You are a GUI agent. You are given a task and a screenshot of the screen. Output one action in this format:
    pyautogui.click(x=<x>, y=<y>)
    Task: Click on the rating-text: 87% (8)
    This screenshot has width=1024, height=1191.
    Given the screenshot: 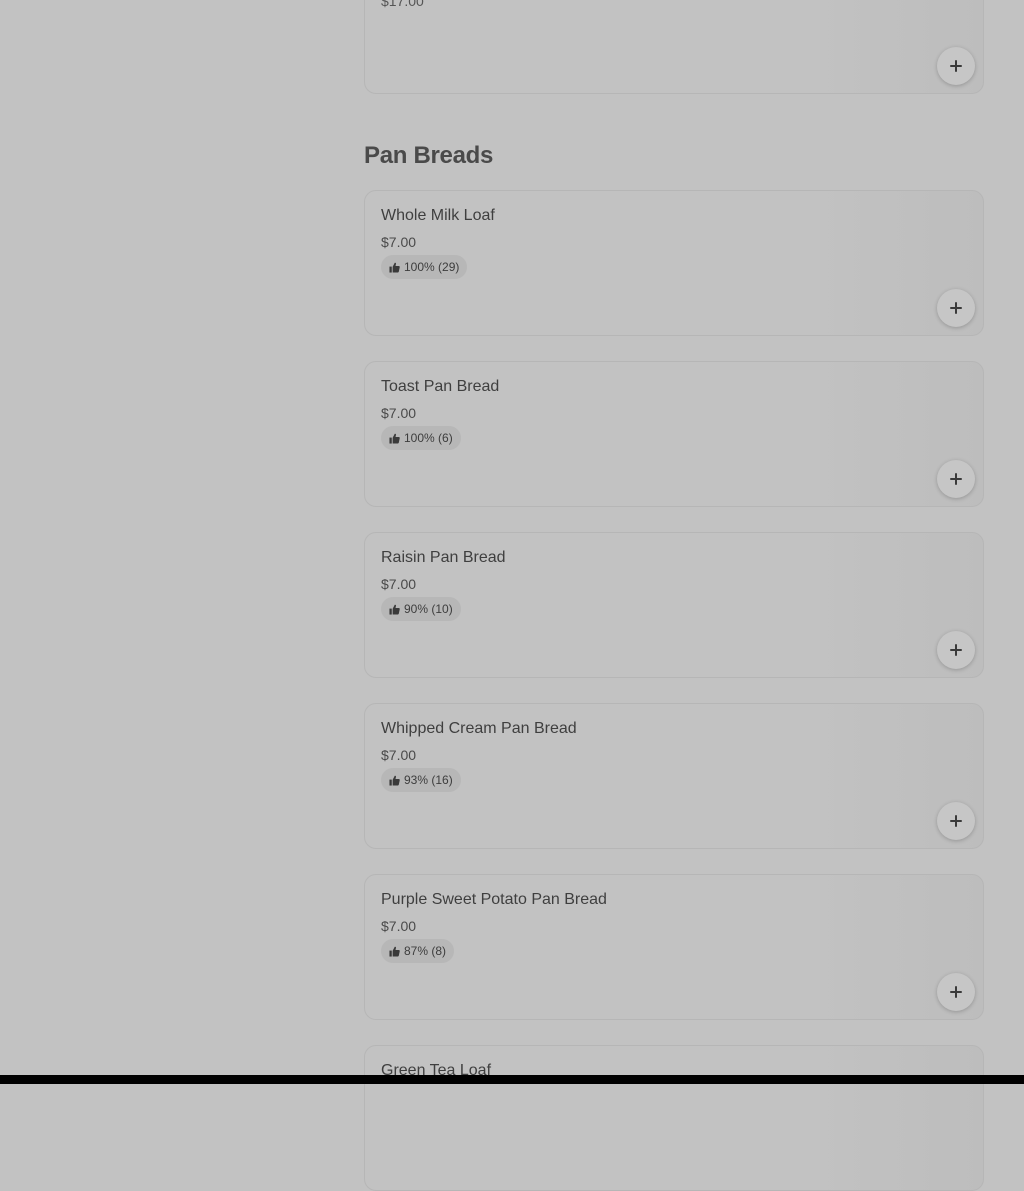 What is the action you would take?
    pyautogui.click(x=425, y=951)
    